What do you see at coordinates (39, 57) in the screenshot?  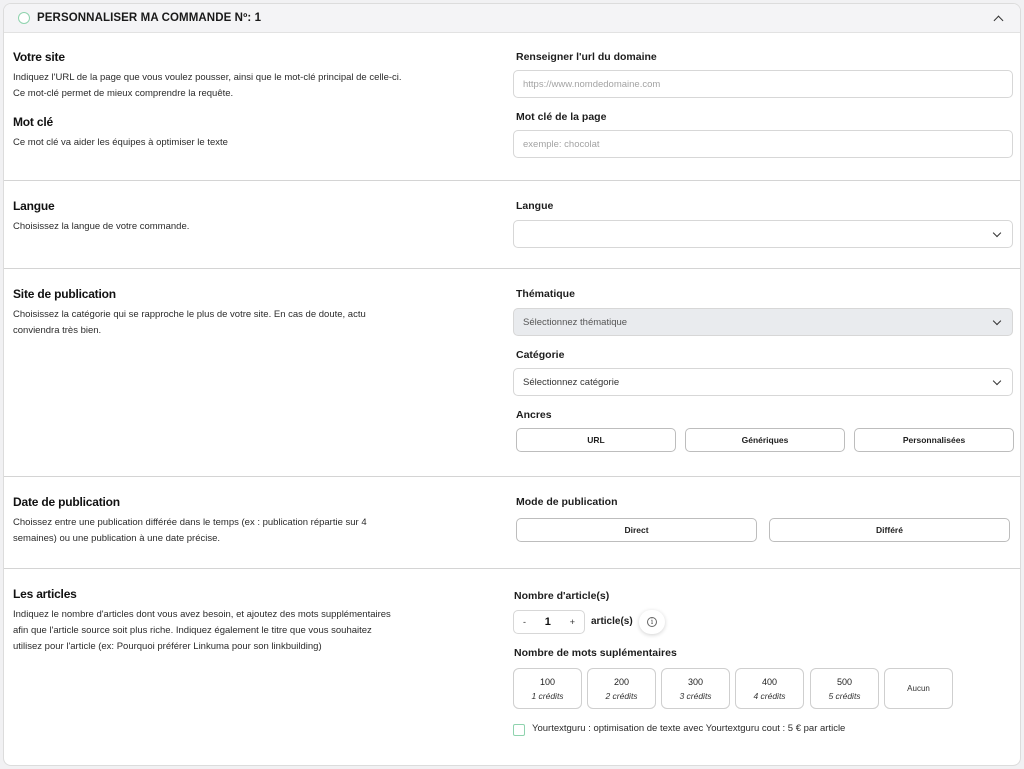 I see `votre-site-title: Votre site` at bounding box center [39, 57].